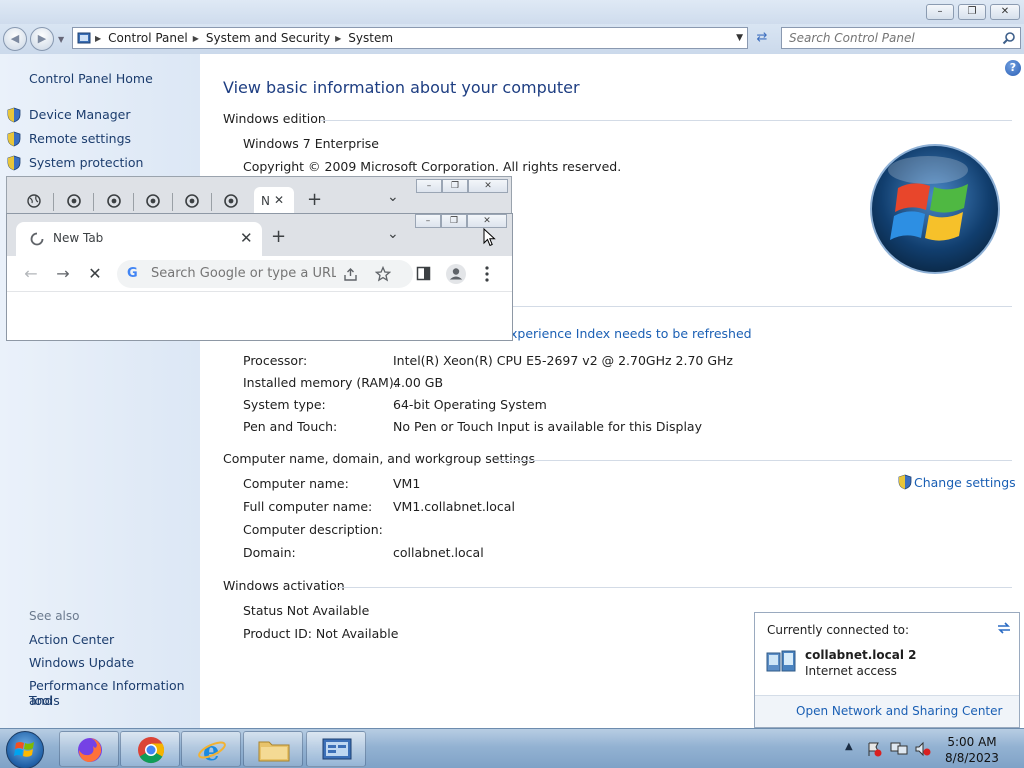  Describe the element at coordinates (1009, 38) in the screenshot. I see `search-icon` at that location.